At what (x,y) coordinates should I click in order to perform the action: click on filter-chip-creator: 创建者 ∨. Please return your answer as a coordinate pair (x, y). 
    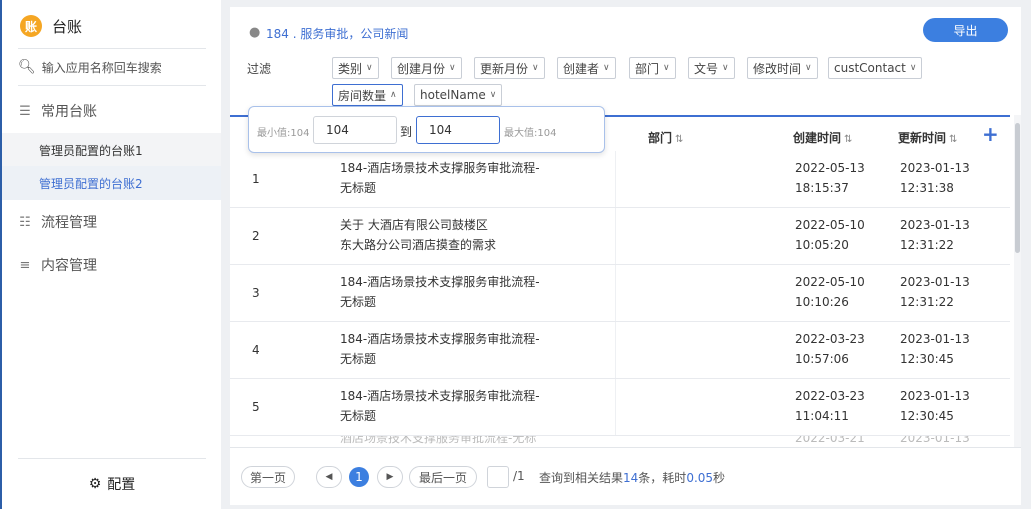
    Looking at the image, I should click on (586, 68).